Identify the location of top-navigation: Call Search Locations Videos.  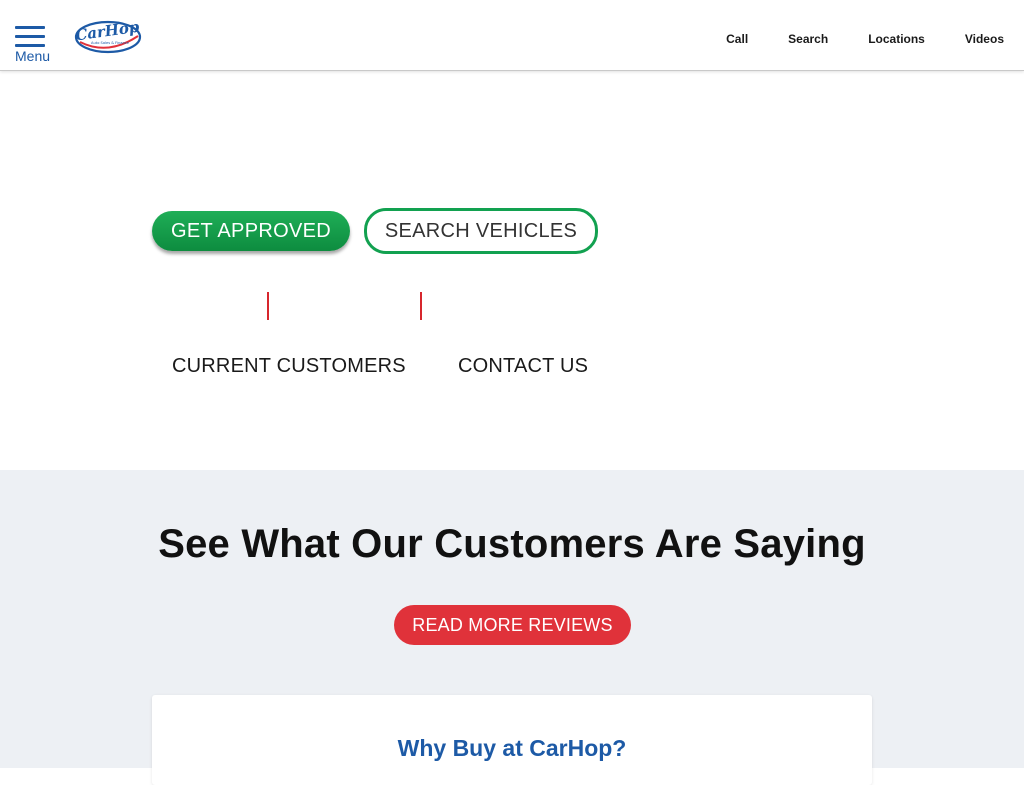
(845, 39).